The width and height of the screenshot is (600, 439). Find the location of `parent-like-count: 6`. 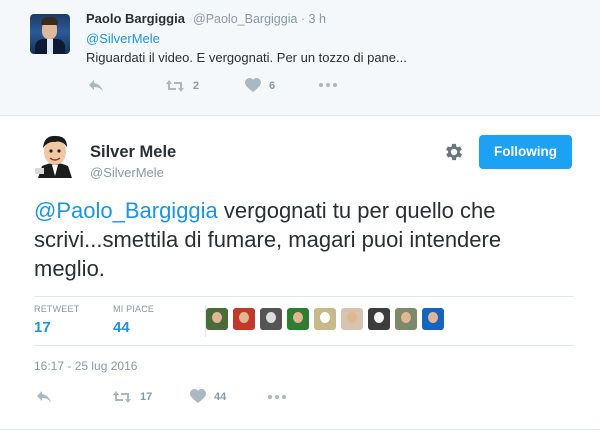

parent-like-count: 6 is located at coordinates (272, 85).